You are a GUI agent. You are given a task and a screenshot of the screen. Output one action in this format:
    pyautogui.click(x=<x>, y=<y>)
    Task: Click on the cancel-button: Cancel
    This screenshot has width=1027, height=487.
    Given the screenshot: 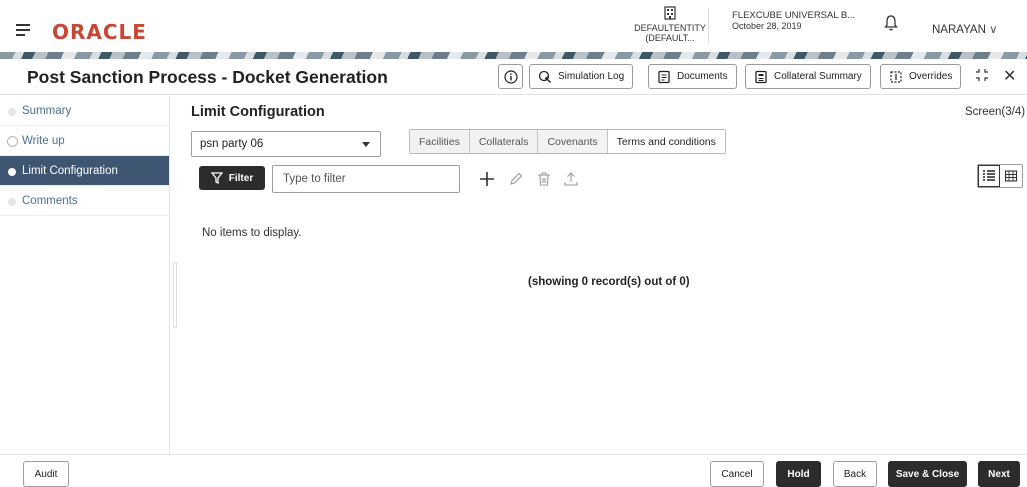 What is the action you would take?
    pyautogui.click(x=737, y=474)
    